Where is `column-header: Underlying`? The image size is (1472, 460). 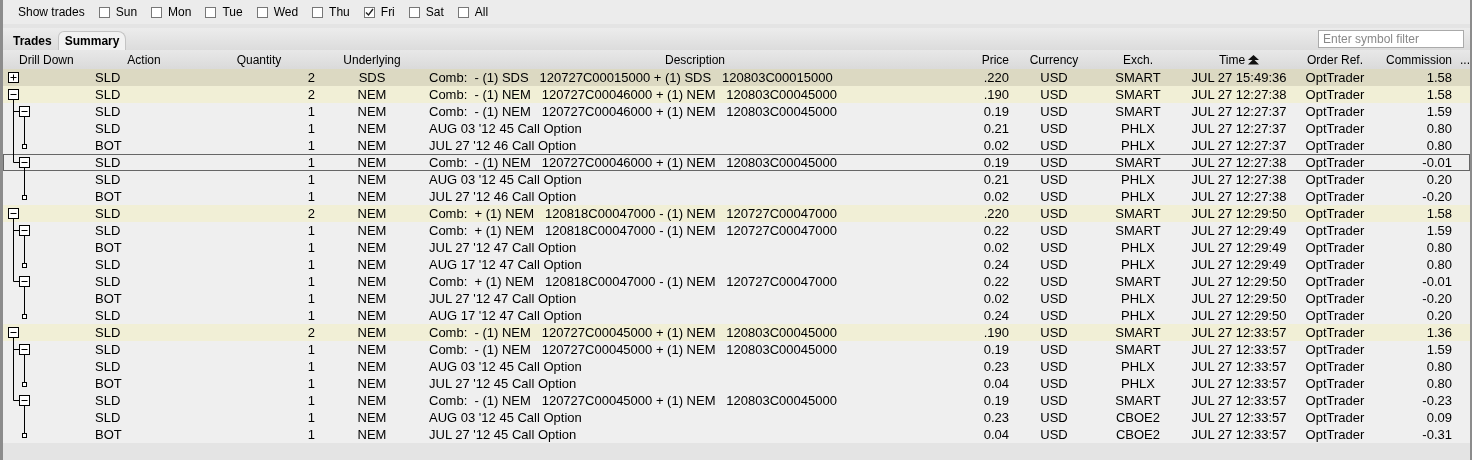 column-header: Underlying is located at coordinates (372, 60).